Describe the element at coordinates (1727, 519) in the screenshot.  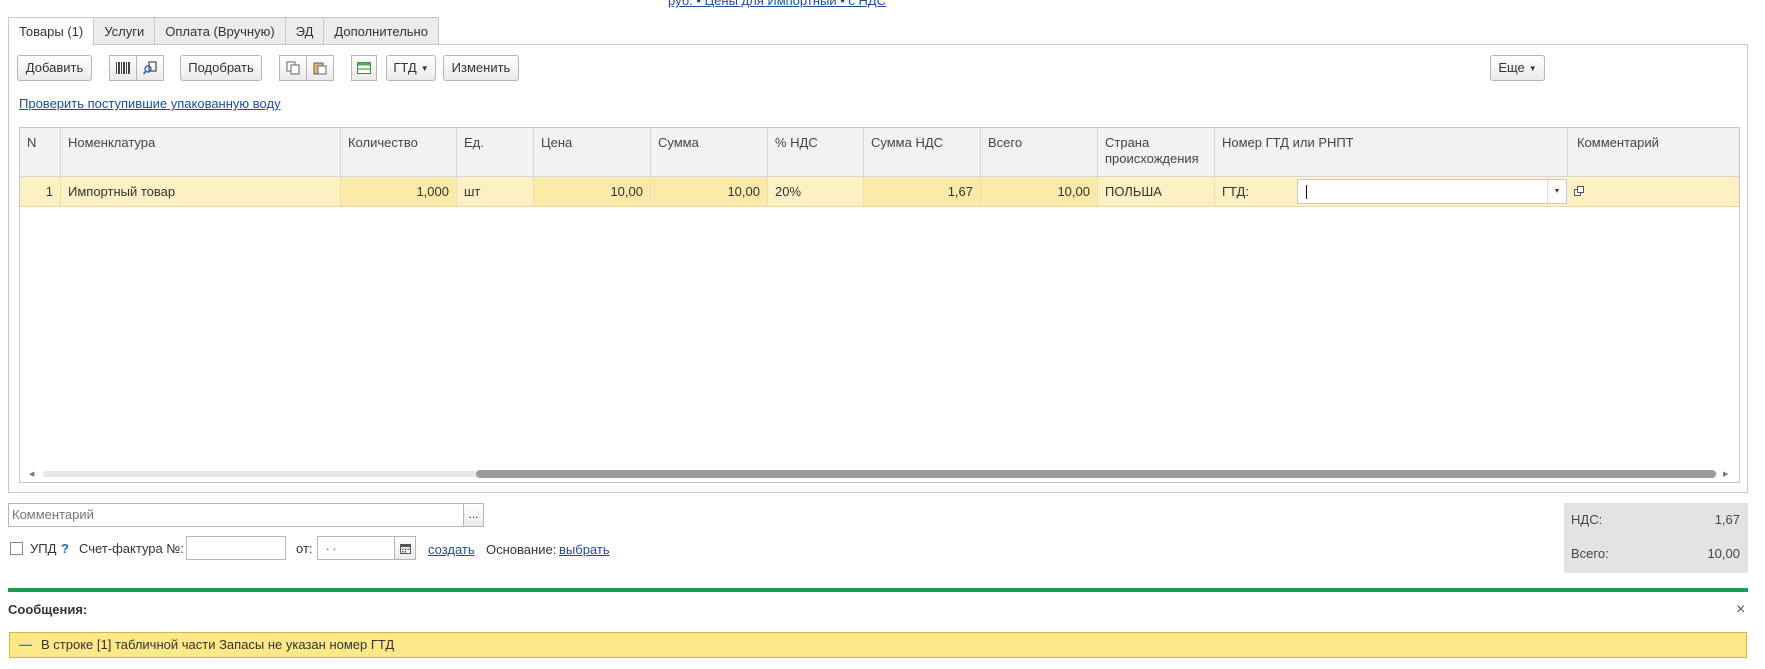
I see `vat-total-value: 1,67` at that location.